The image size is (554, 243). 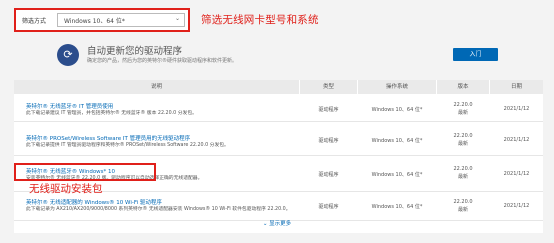 I want to click on banner-title: 自动更新您的驱动程序, so click(x=135, y=51).